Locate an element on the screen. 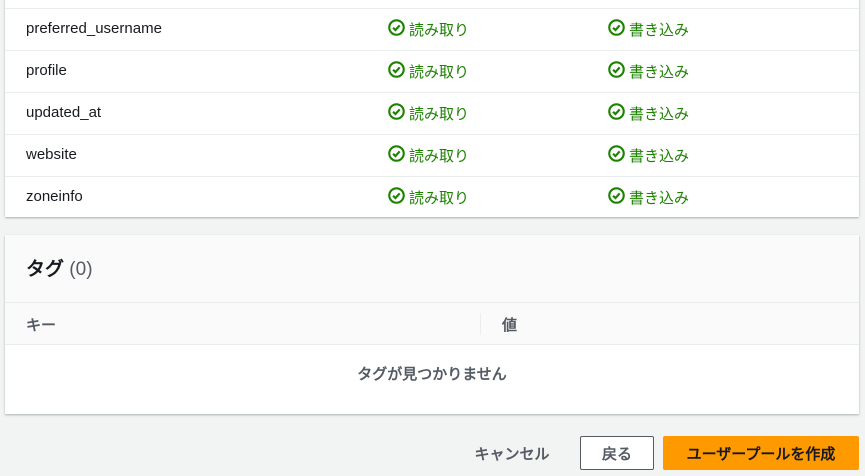 The width and height of the screenshot is (865, 476). attribute-name: preferred_username is located at coordinates (94, 28).